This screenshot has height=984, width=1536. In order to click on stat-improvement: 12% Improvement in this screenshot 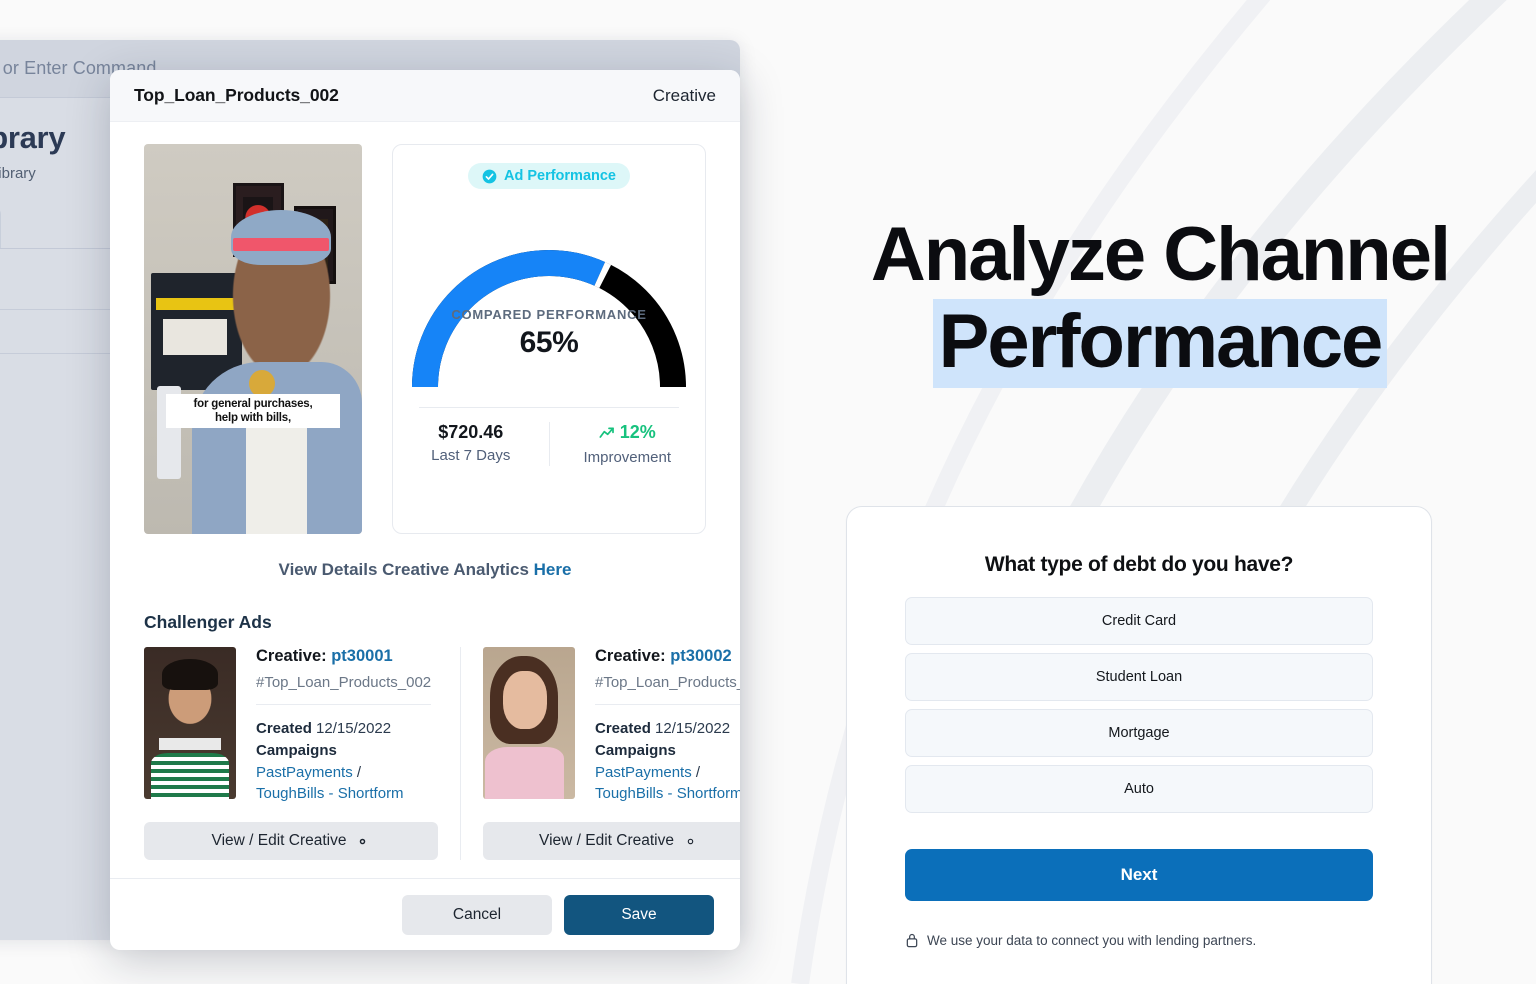, I will do `click(627, 444)`.